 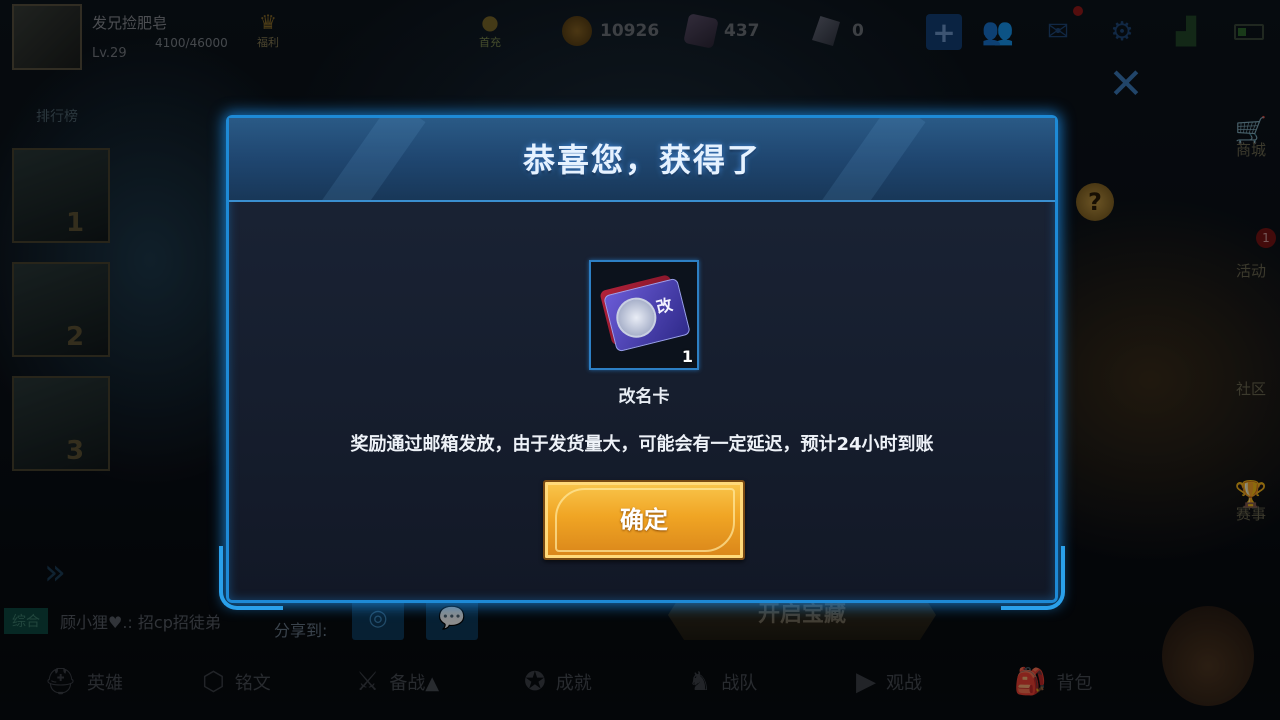 I want to click on confirm-button: 确定, so click(x=644, y=520).